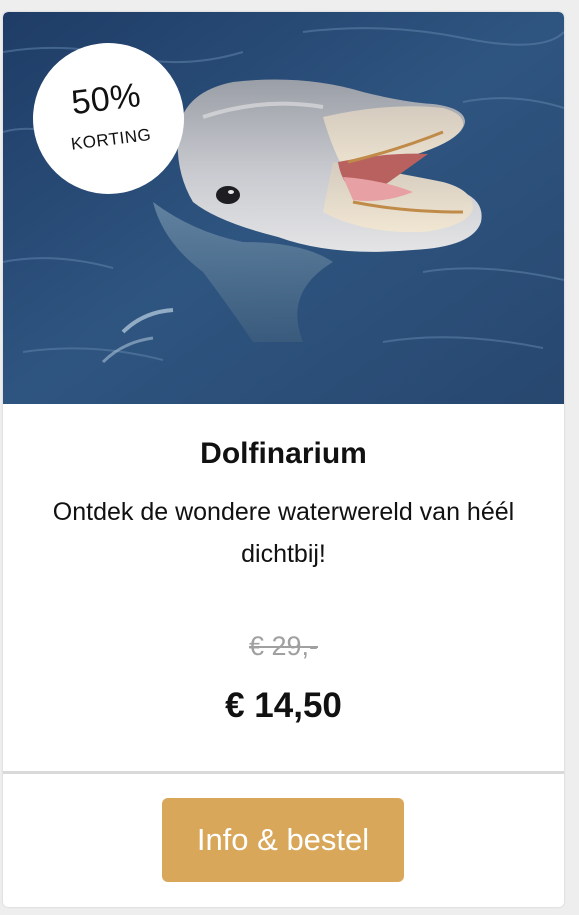  Describe the element at coordinates (283, 840) in the screenshot. I see `info-and-order-button: Info & bestel` at that location.